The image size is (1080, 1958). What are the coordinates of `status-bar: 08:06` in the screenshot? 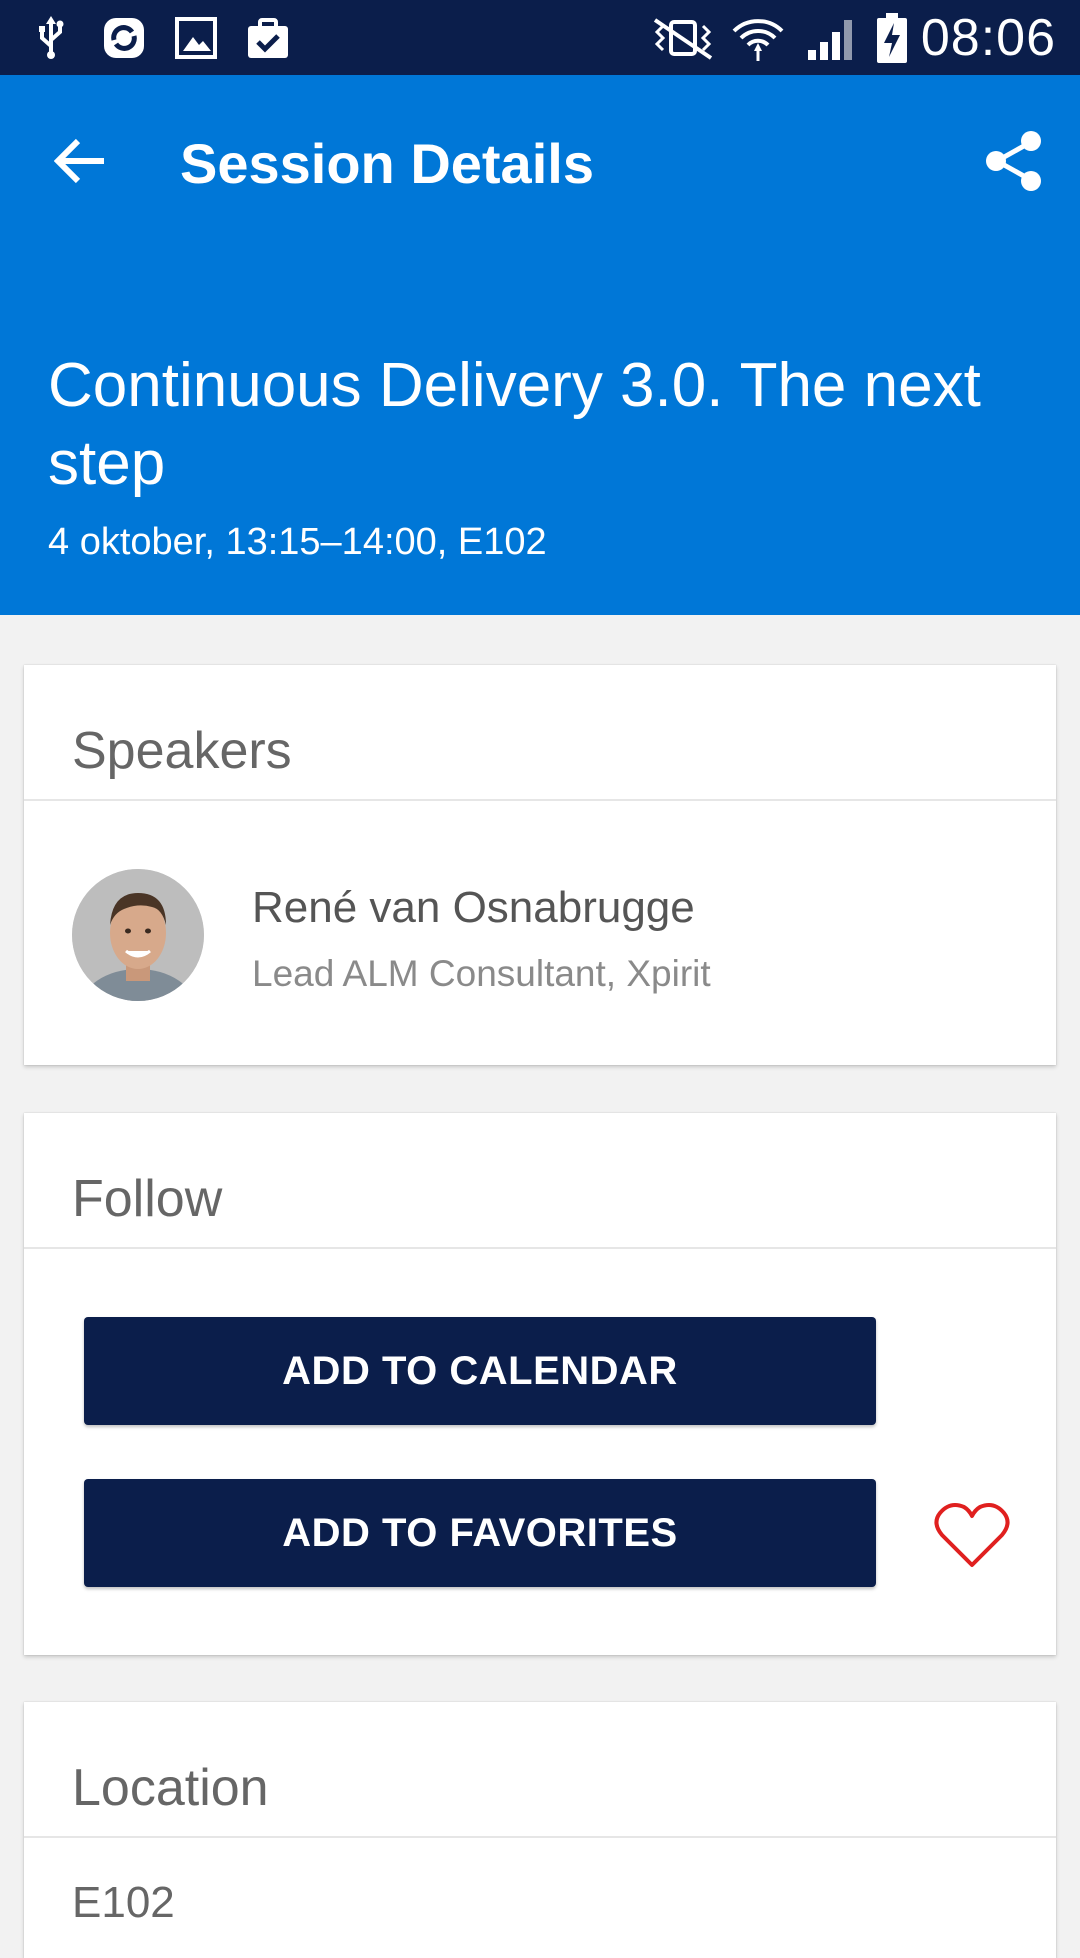 It's located at (540, 37).